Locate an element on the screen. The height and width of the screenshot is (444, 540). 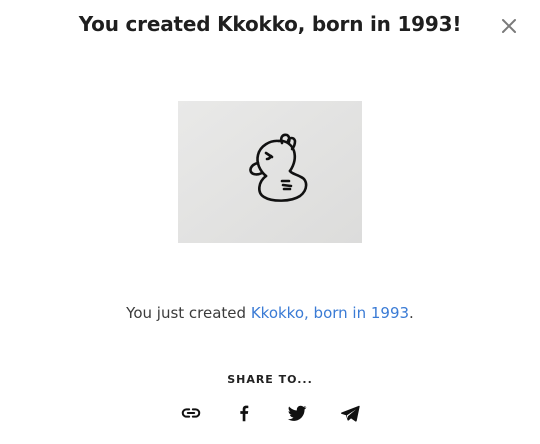
artwork-image is located at coordinates (270, 172).